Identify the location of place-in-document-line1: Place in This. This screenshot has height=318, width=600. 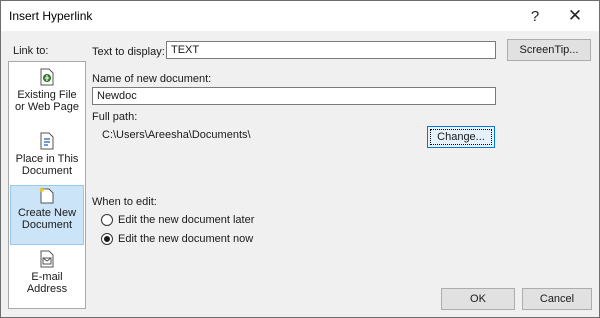
(47, 159).